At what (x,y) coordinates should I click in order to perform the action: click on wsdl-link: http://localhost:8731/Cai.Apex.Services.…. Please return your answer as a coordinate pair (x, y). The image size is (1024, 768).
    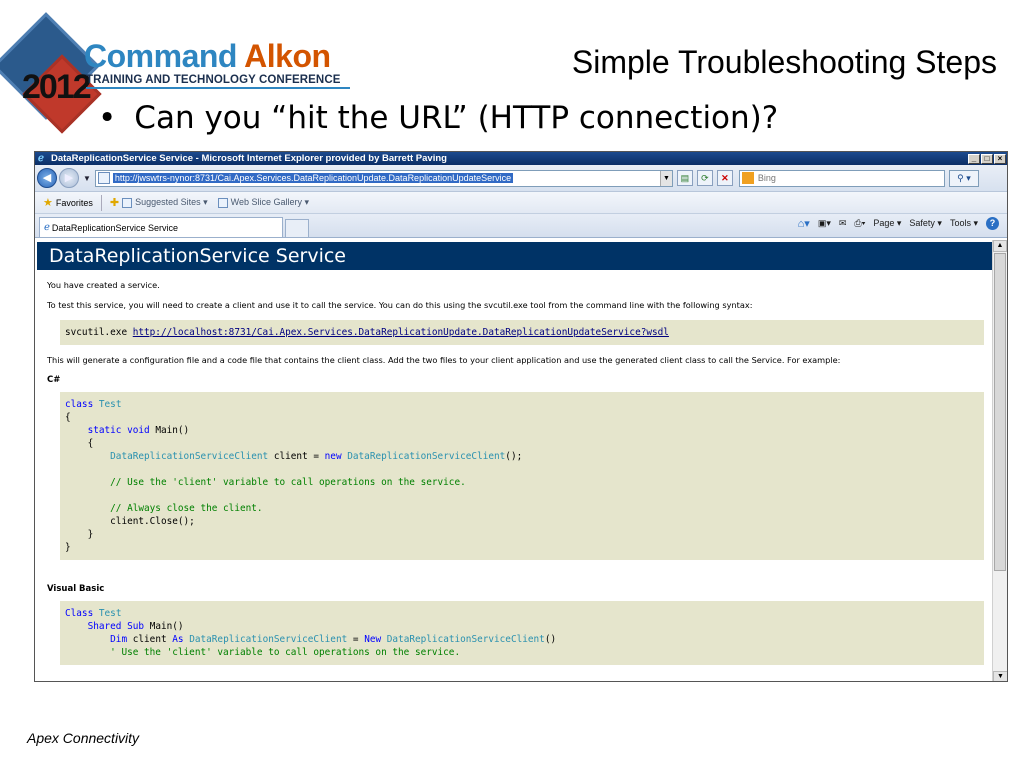
    Looking at the image, I should click on (401, 332).